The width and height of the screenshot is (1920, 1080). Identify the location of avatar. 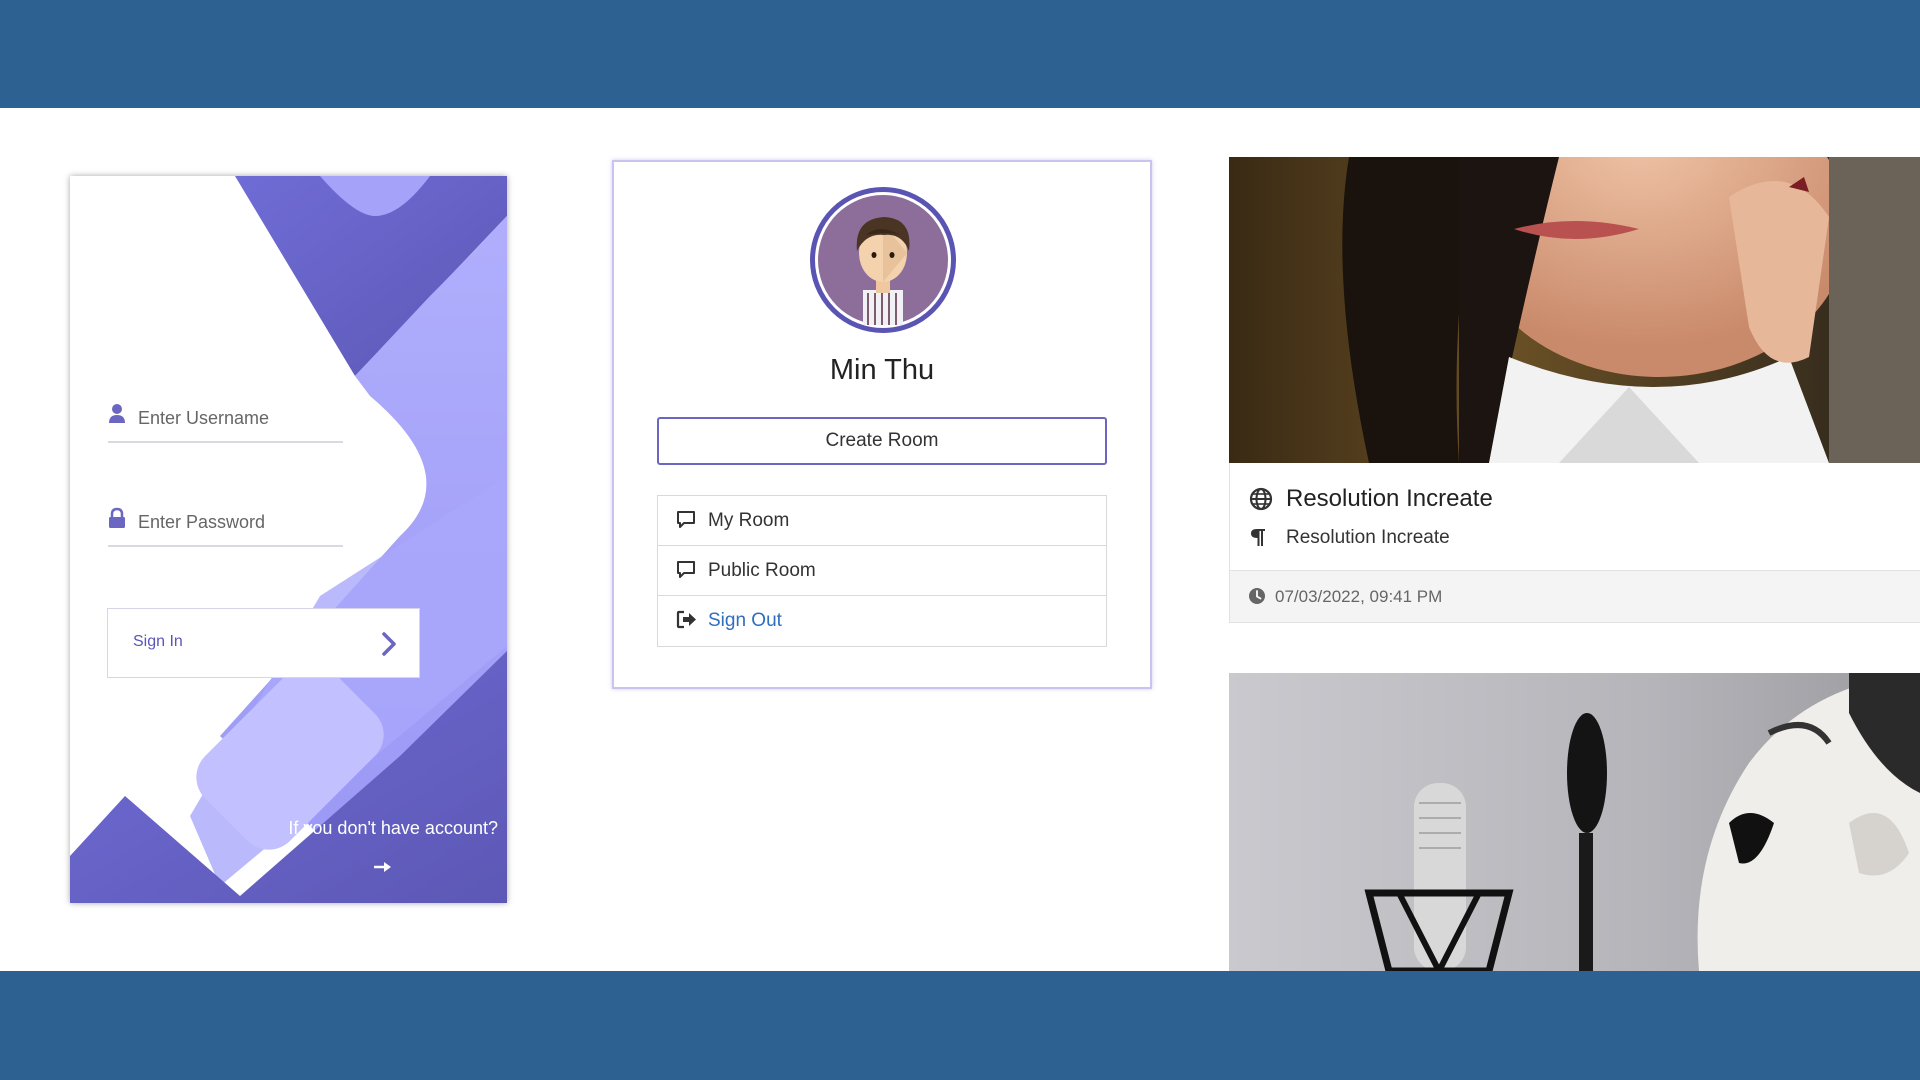
(883, 260).